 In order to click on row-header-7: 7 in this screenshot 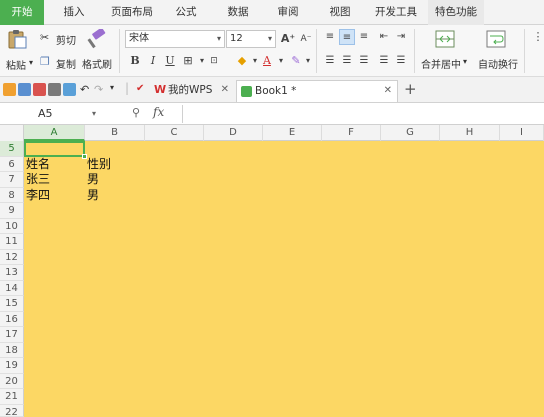, I will do `click(12, 180)`.